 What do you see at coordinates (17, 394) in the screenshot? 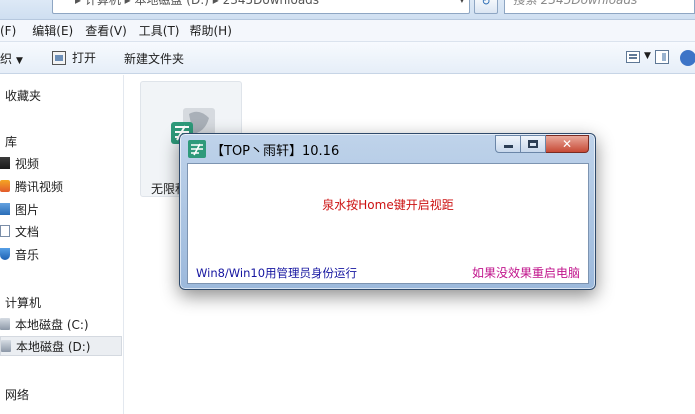
I see `nav-network: 网络` at bounding box center [17, 394].